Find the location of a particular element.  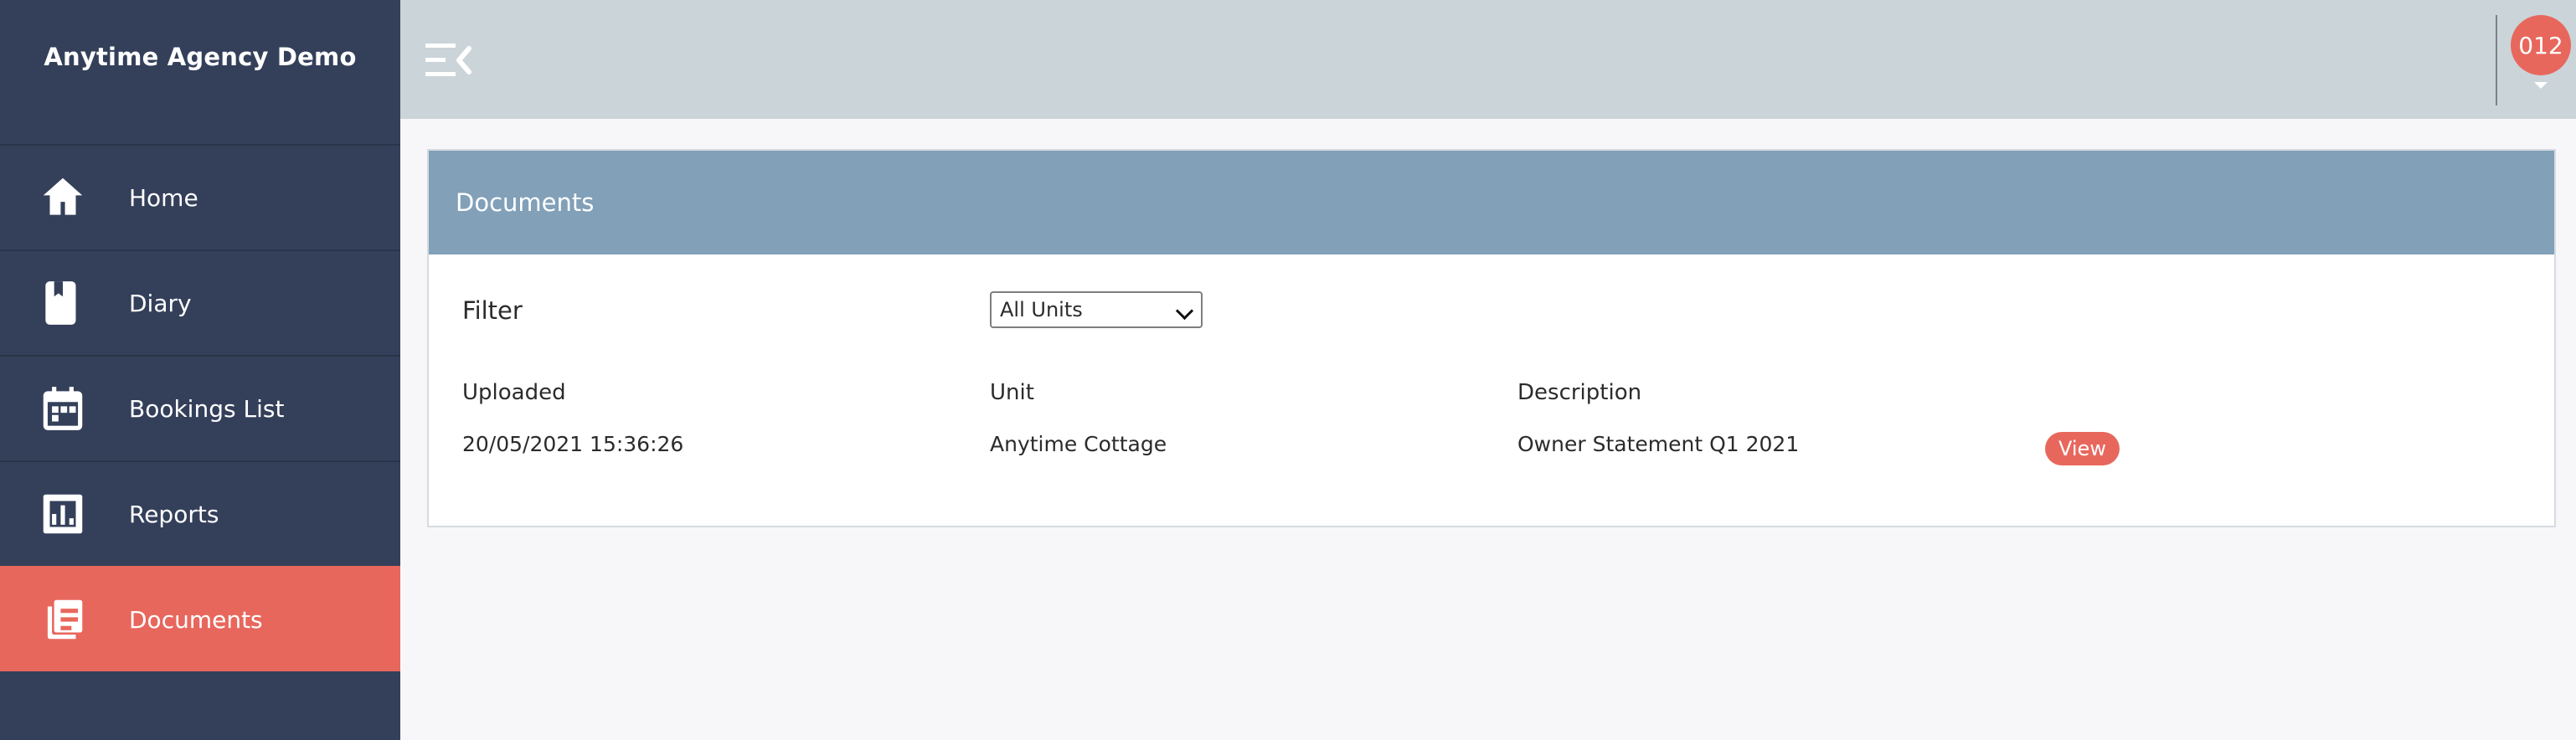

sidebar-item-diary: Diary is located at coordinates (200, 302).